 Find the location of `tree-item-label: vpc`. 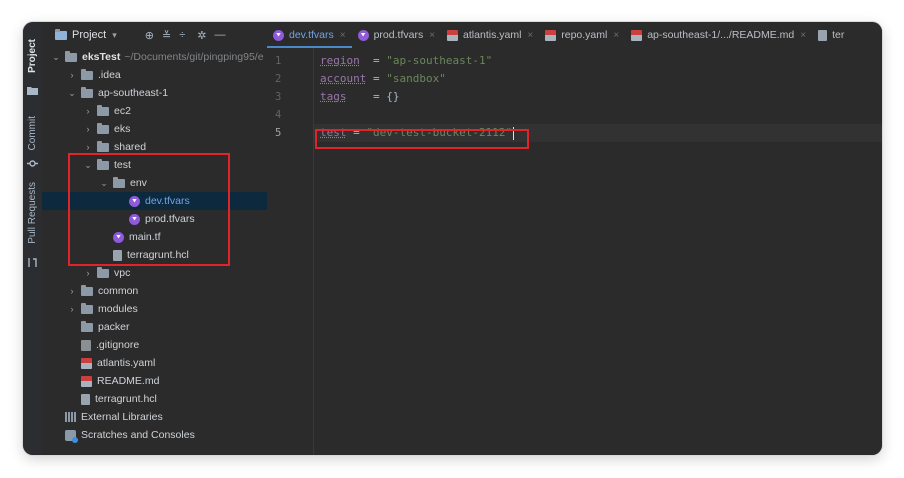

tree-item-label: vpc is located at coordinates (122, 273).